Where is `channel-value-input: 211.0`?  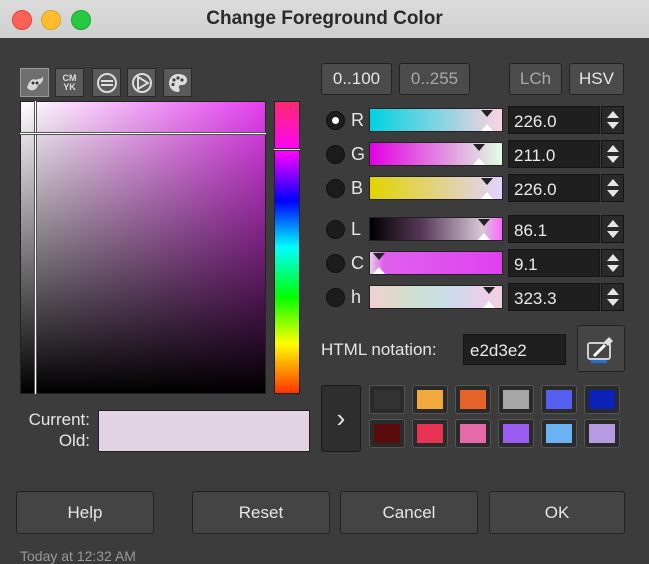 channel-value-input: 211.0 is located at coordinates (554, 154).